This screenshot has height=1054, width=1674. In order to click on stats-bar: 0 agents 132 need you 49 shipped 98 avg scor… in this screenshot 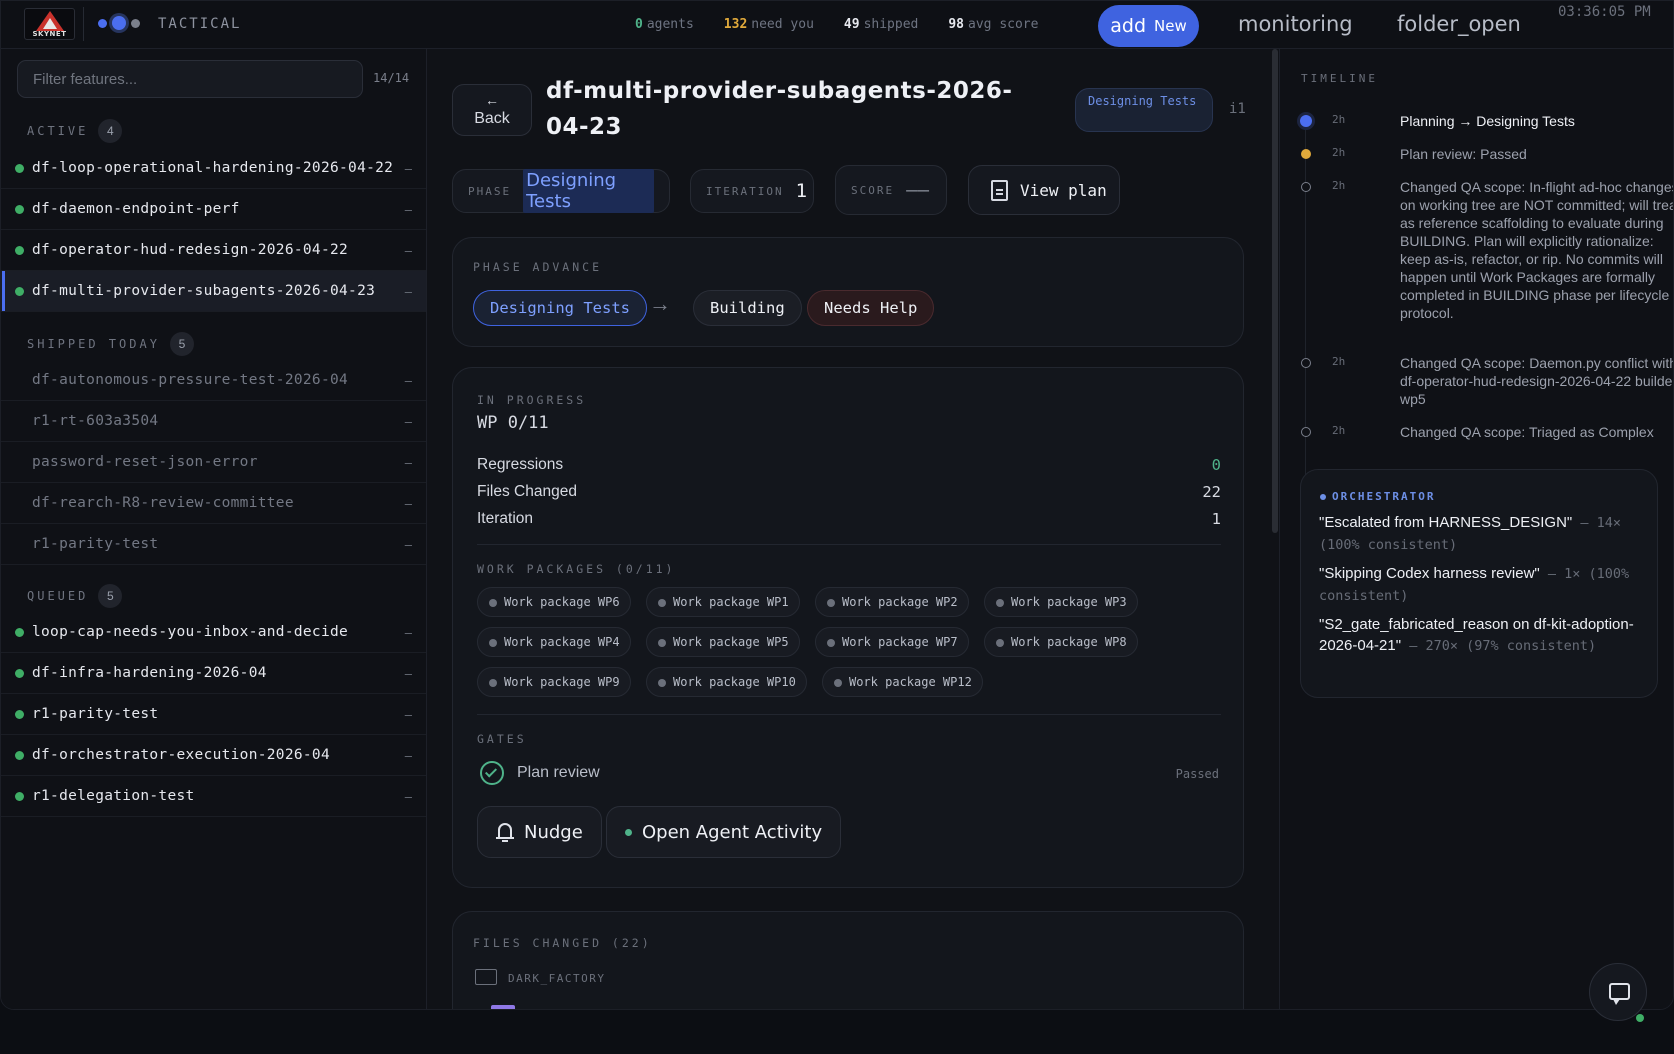, I will do `click(836, 24)`.